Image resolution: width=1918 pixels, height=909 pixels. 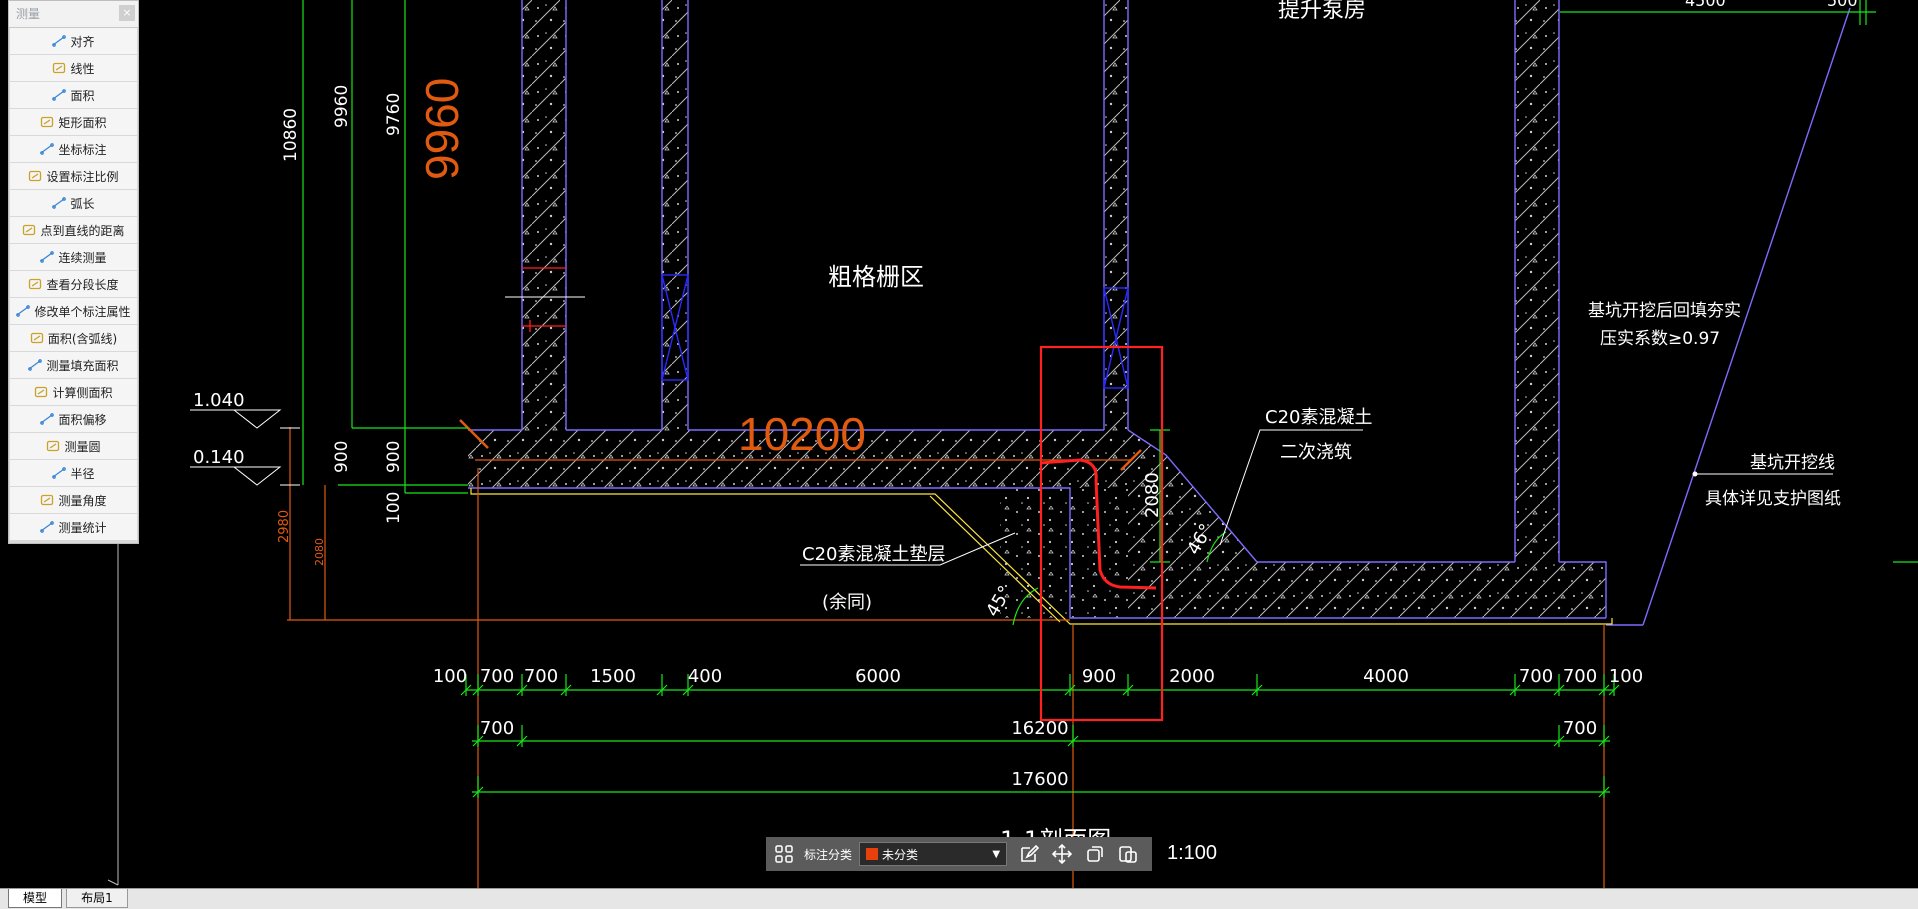 I want to click on category-label: 标注分类, so click(x=828, y=854).